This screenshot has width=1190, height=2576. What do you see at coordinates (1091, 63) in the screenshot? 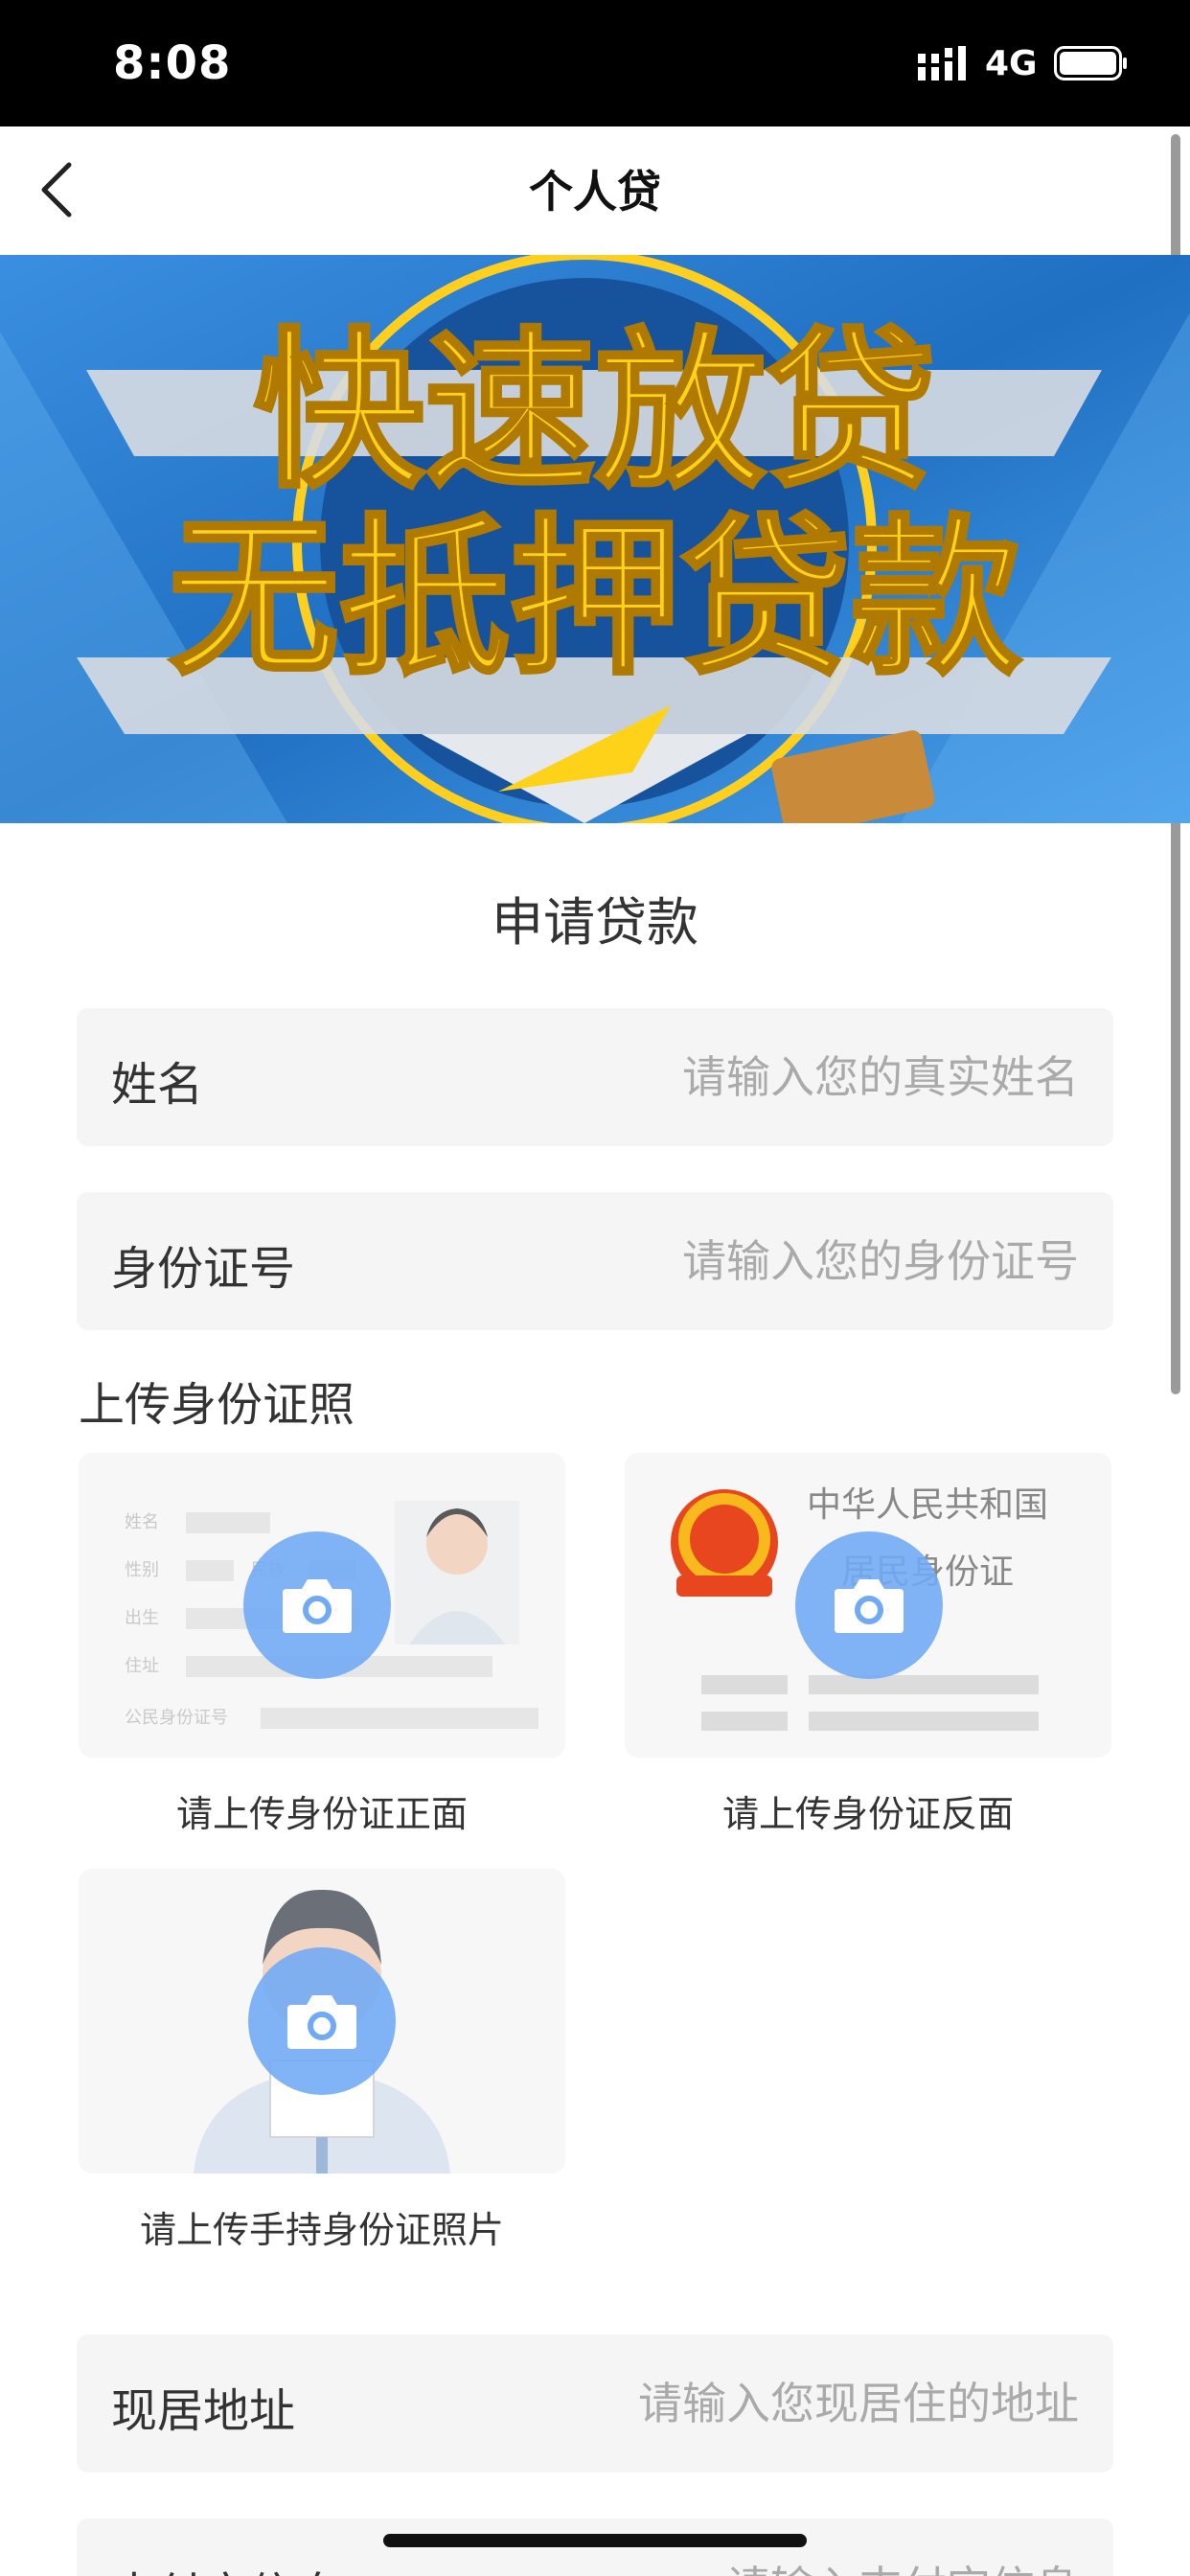
I see `battery-icon` at bounding box center [1091, 63].